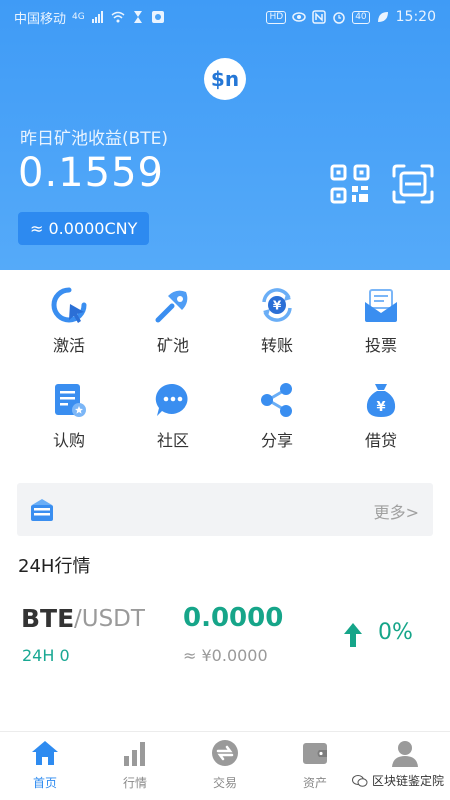 This screenshot has height=800, width=450. I want to click on wifi-icon, so click(118, 17).